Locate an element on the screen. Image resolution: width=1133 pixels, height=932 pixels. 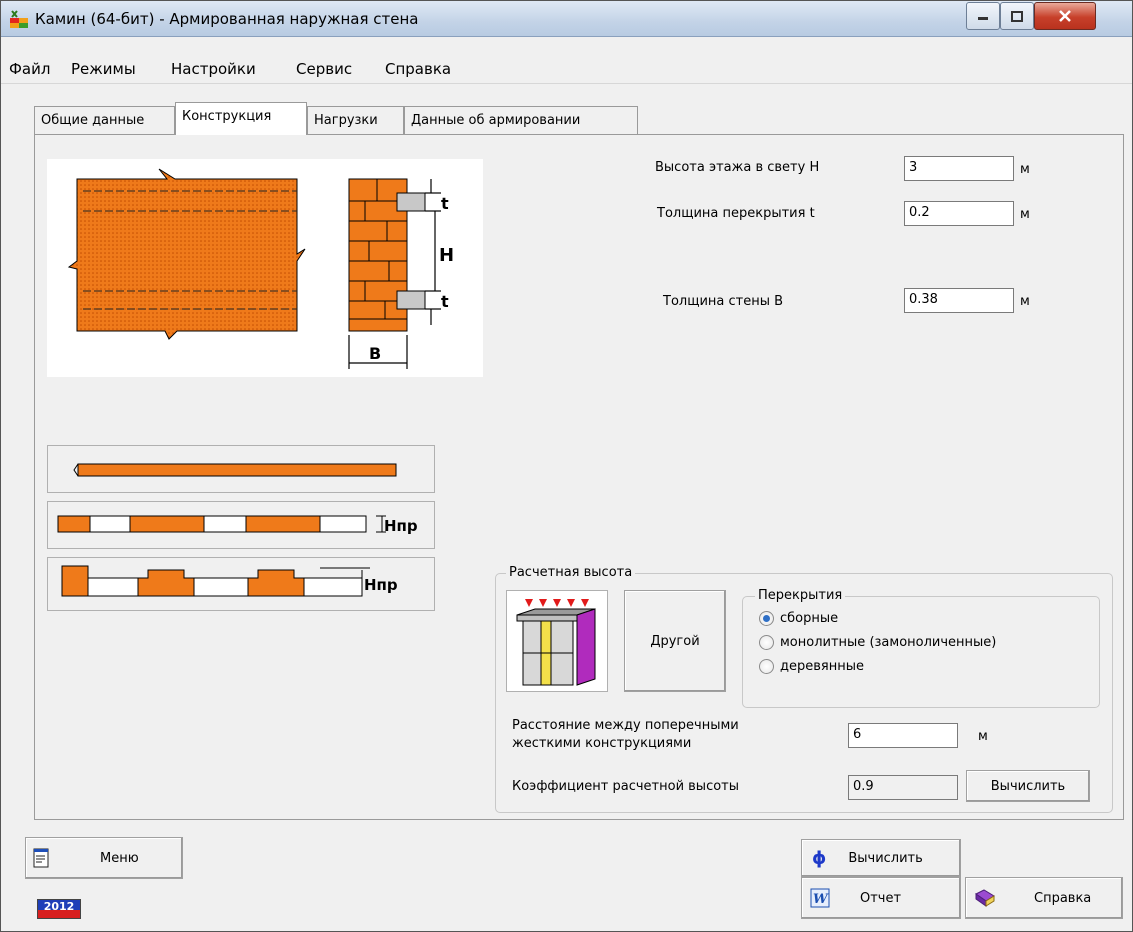
help-button: Справка is located at coordinates (1044, 898).